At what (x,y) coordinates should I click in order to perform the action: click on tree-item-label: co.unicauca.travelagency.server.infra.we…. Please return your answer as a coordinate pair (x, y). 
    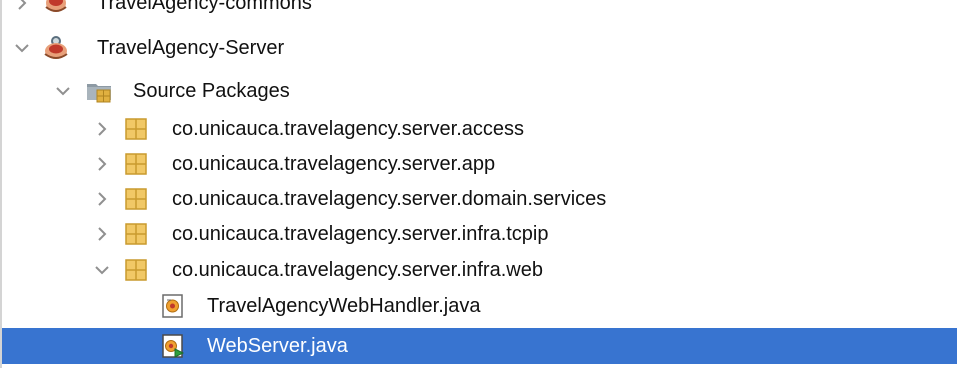
    Looking at the image, I should click on (357, 270).